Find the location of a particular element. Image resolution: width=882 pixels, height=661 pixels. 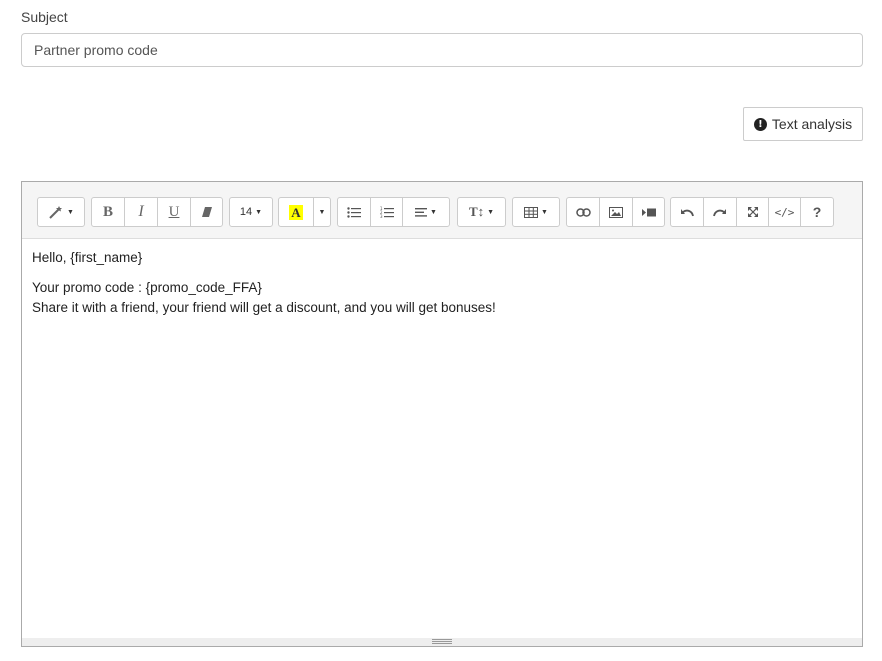

text-analysis-button: ! Text analysis is located at coordinates (803, 124).